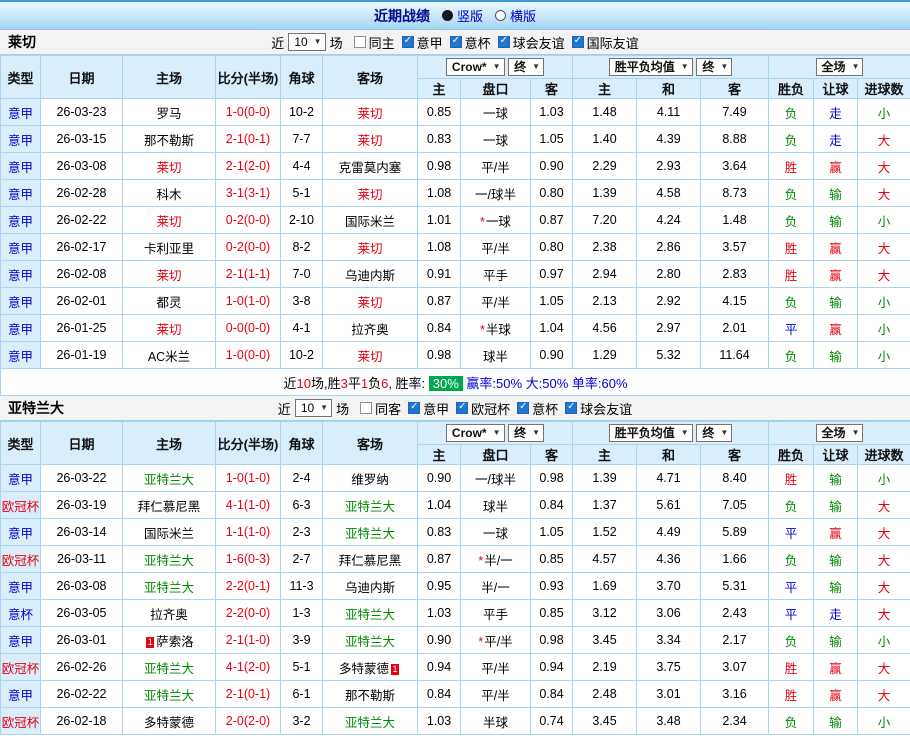 The height and width of the screenshot is (752, 910). Describe the element at coordinates (370, 559) in the screenshot. I see `away-team-cell: 拜仁慕尼黑` at that location.